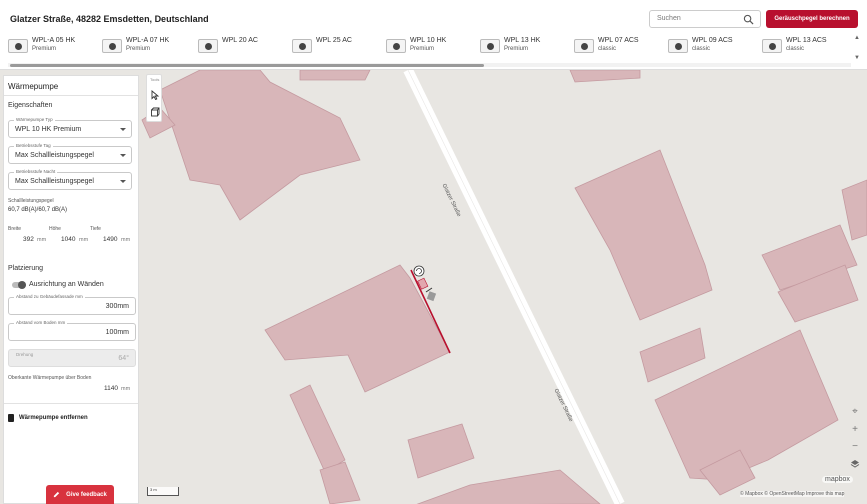 This screenshot has width=867, height=504. I want to click on field-label: Abstand zu Gebäudefassade mm, so click(49, 296).